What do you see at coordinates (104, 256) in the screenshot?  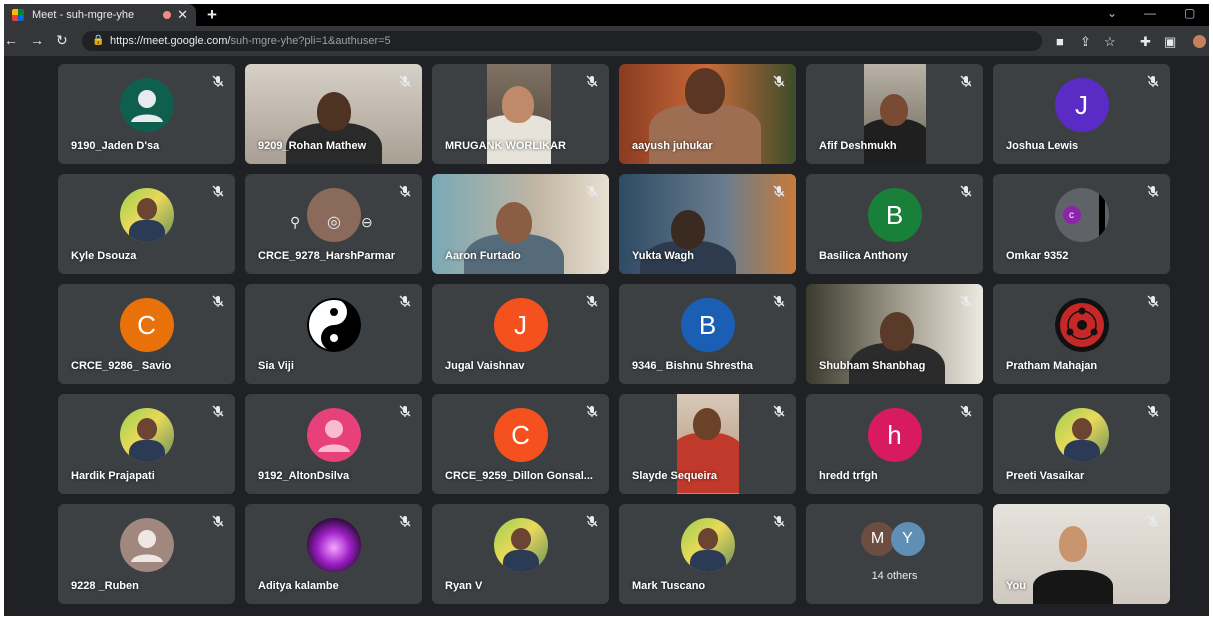 I see `participant-name: Kyle Dsouza` at bounding box center [104, 256].